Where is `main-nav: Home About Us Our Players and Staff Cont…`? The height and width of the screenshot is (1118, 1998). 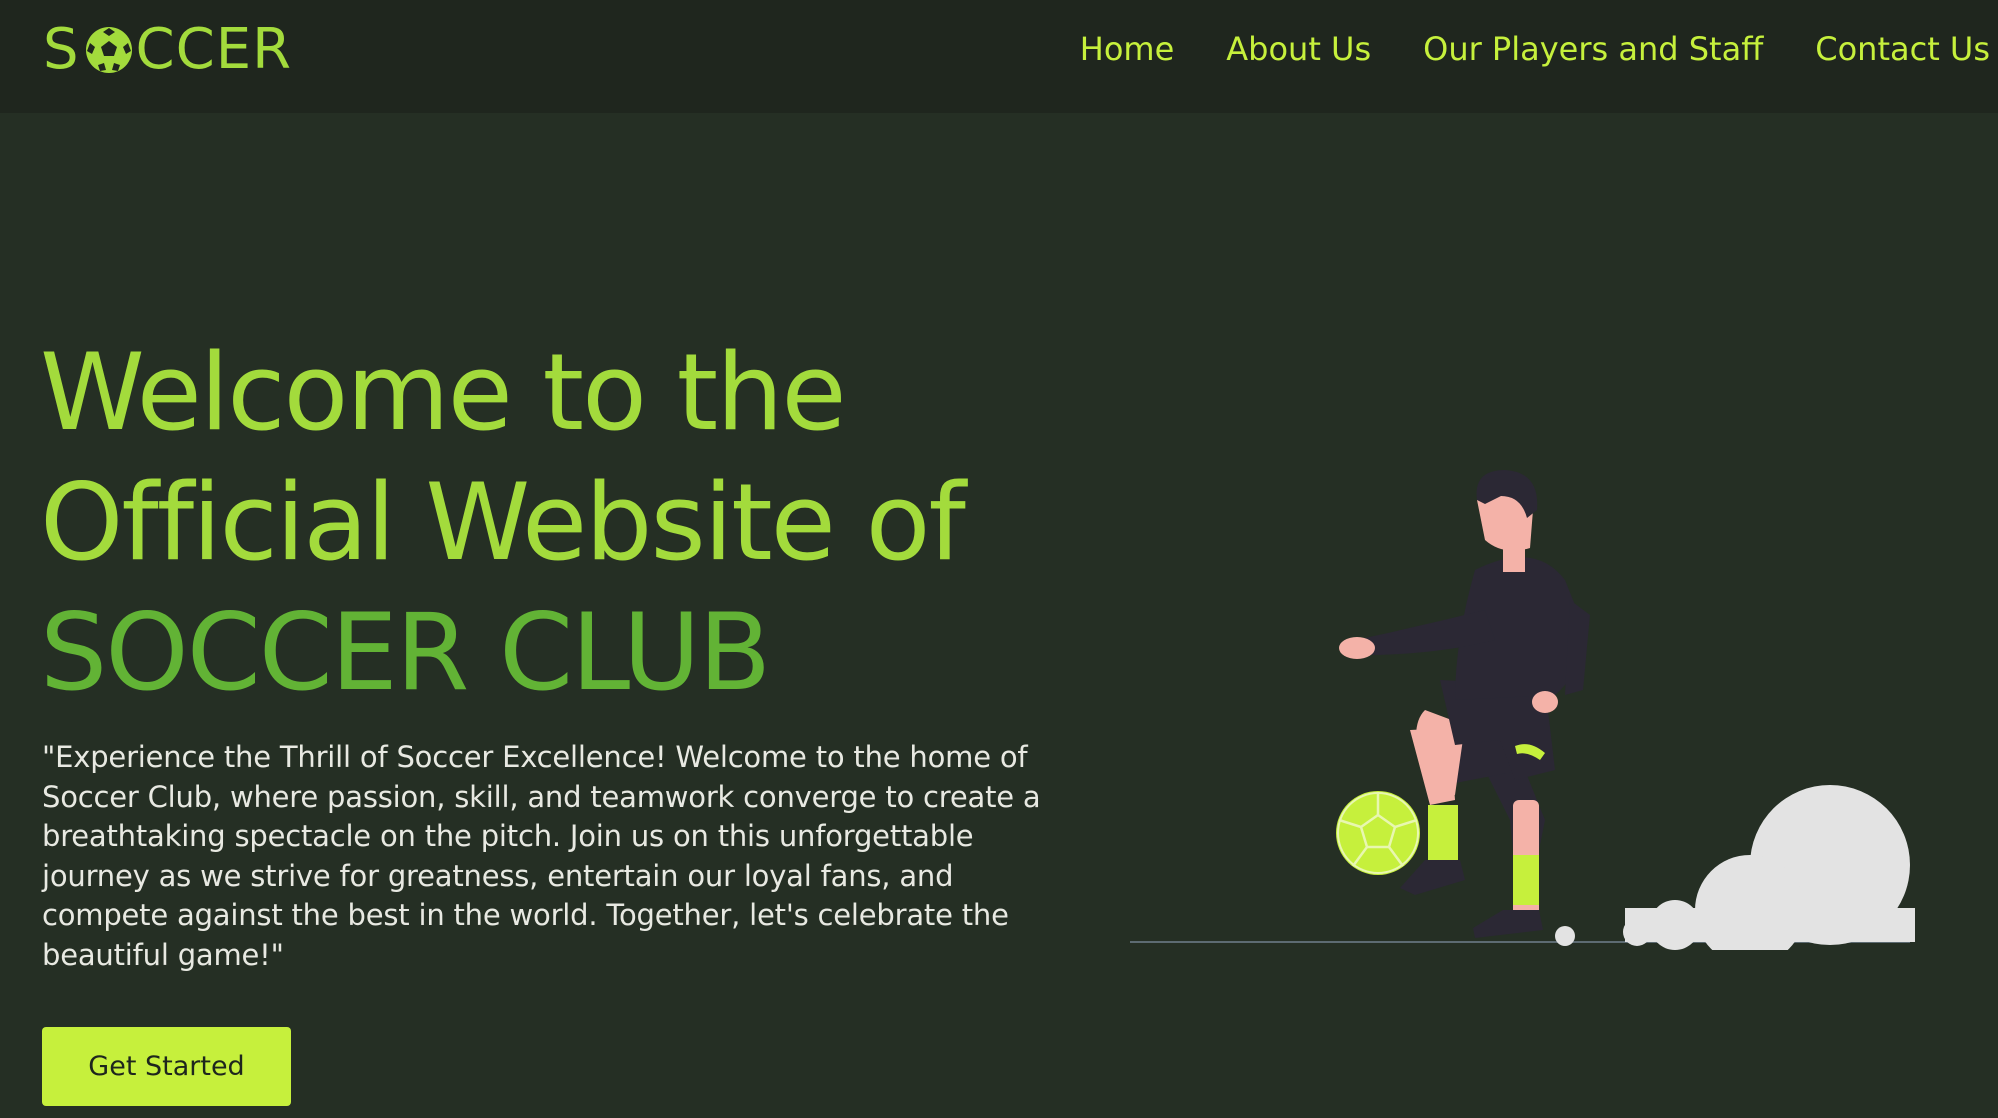 main-nav: Home About Us Our Players and Staff Cont… is located at coordinates (1535, 49).